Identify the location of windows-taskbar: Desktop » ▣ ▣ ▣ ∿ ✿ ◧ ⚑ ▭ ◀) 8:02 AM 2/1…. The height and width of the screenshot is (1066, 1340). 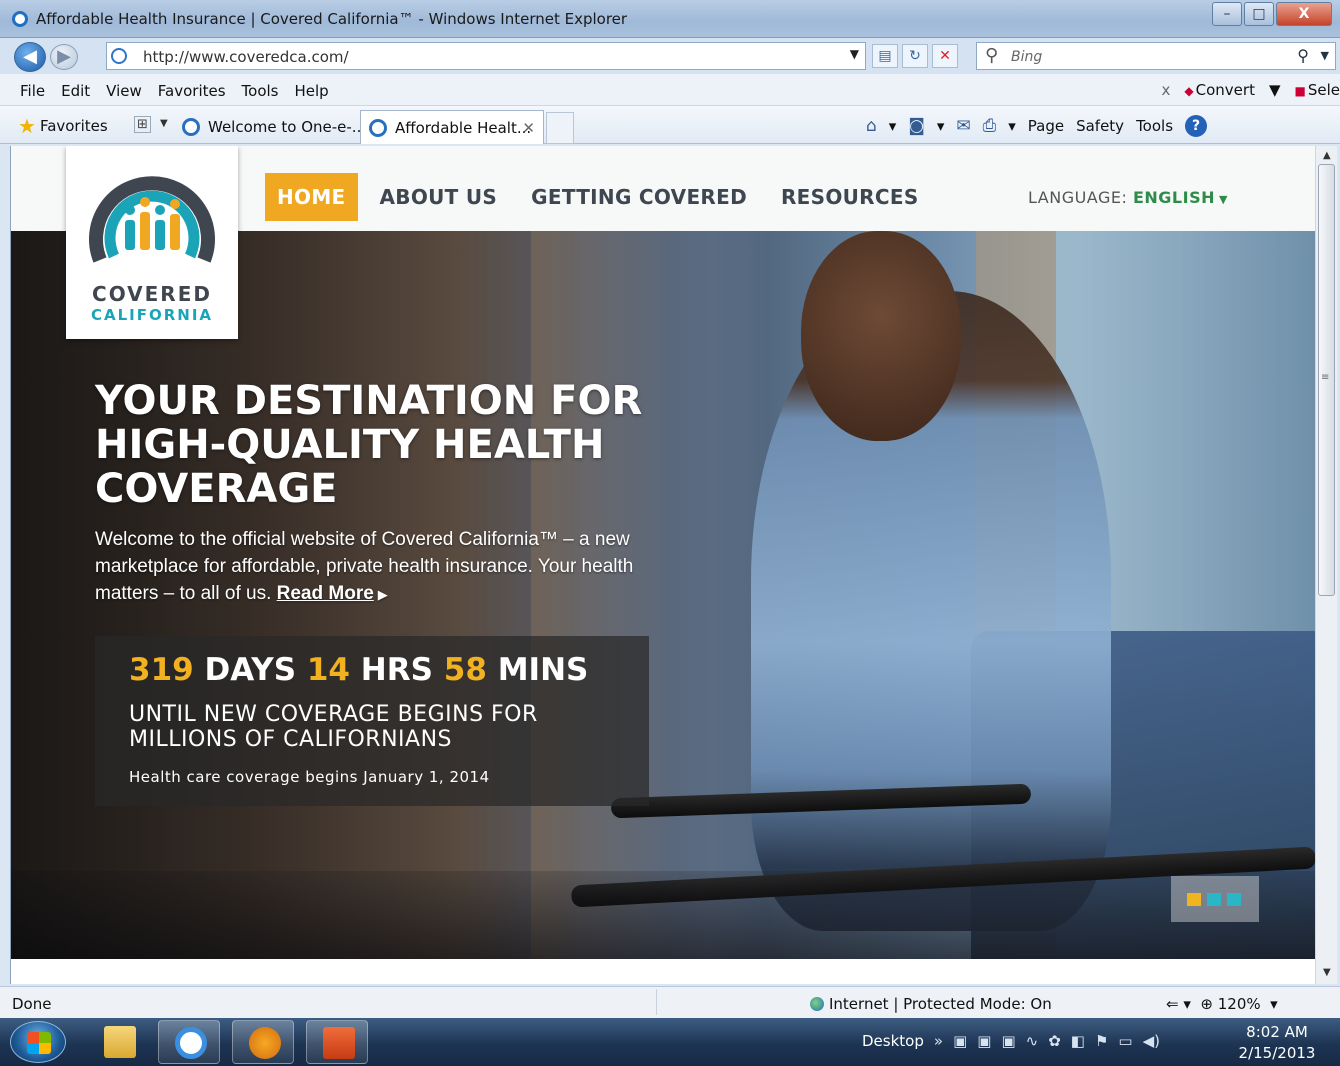
(670, 1042).